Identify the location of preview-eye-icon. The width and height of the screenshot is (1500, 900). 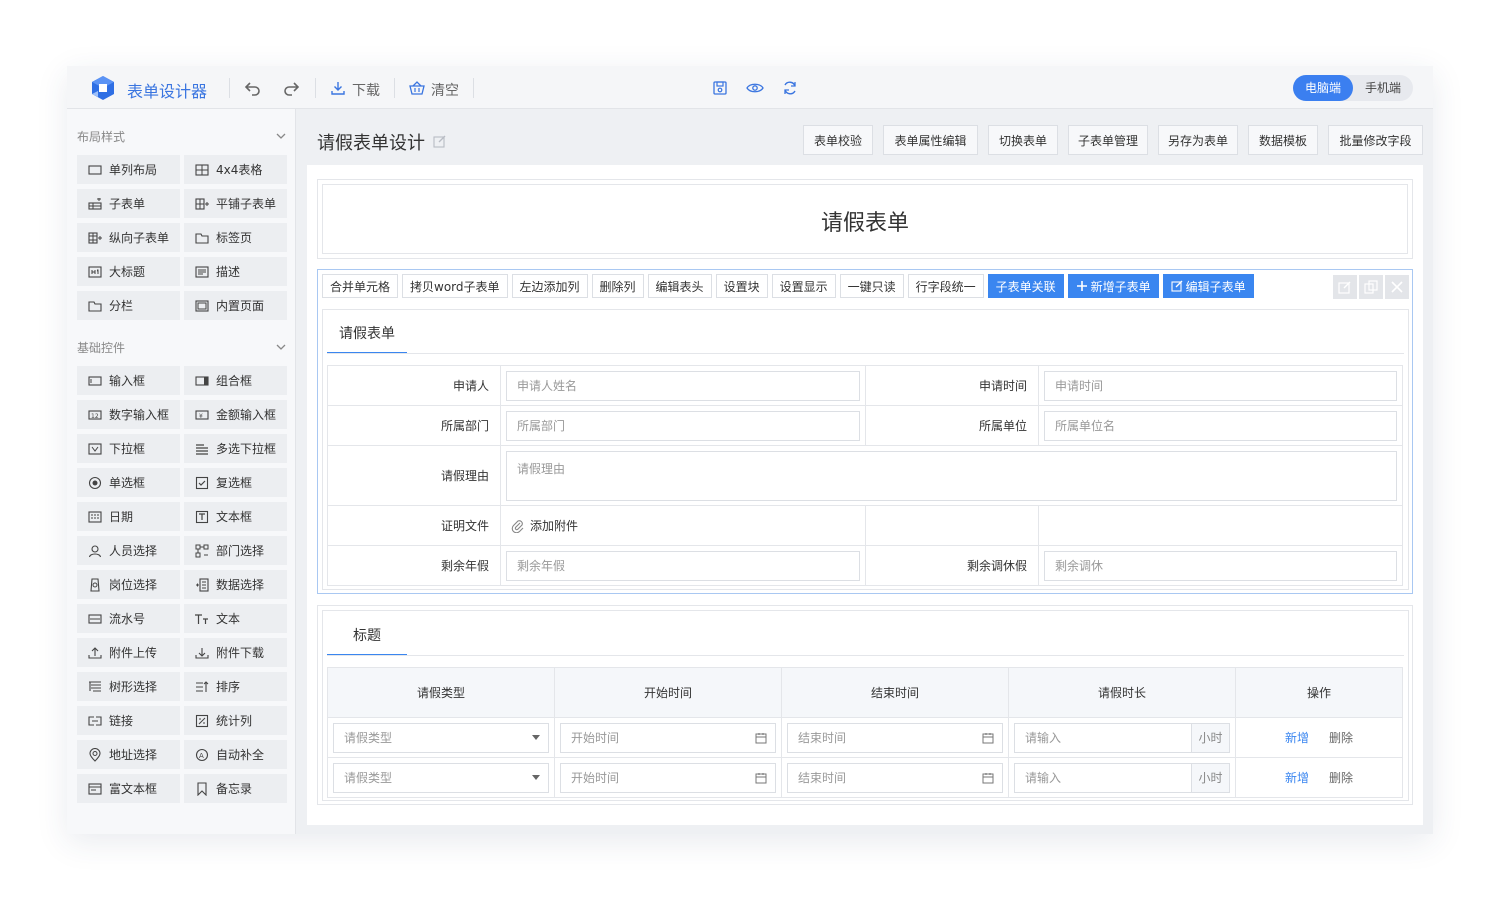
(755, 88).